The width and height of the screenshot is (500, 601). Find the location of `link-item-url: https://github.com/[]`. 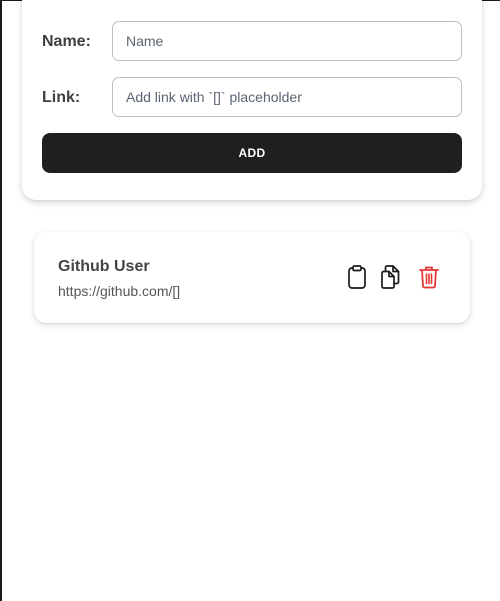

link-item-url: https://github.com/[] is located at coordinates (119, 291).